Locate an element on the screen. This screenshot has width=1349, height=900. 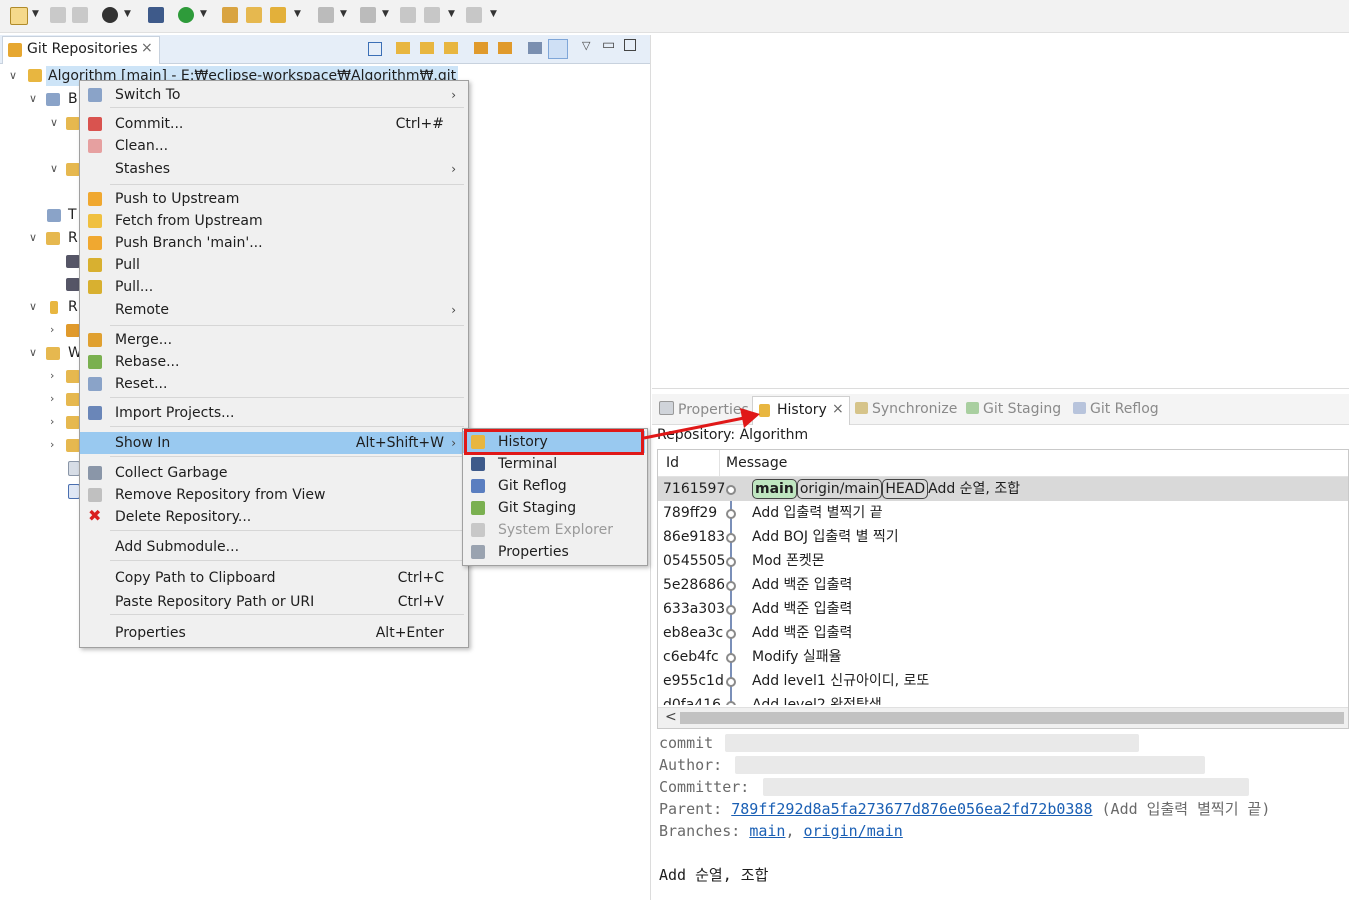
save-all-icon is located at coordinates (80, 15).